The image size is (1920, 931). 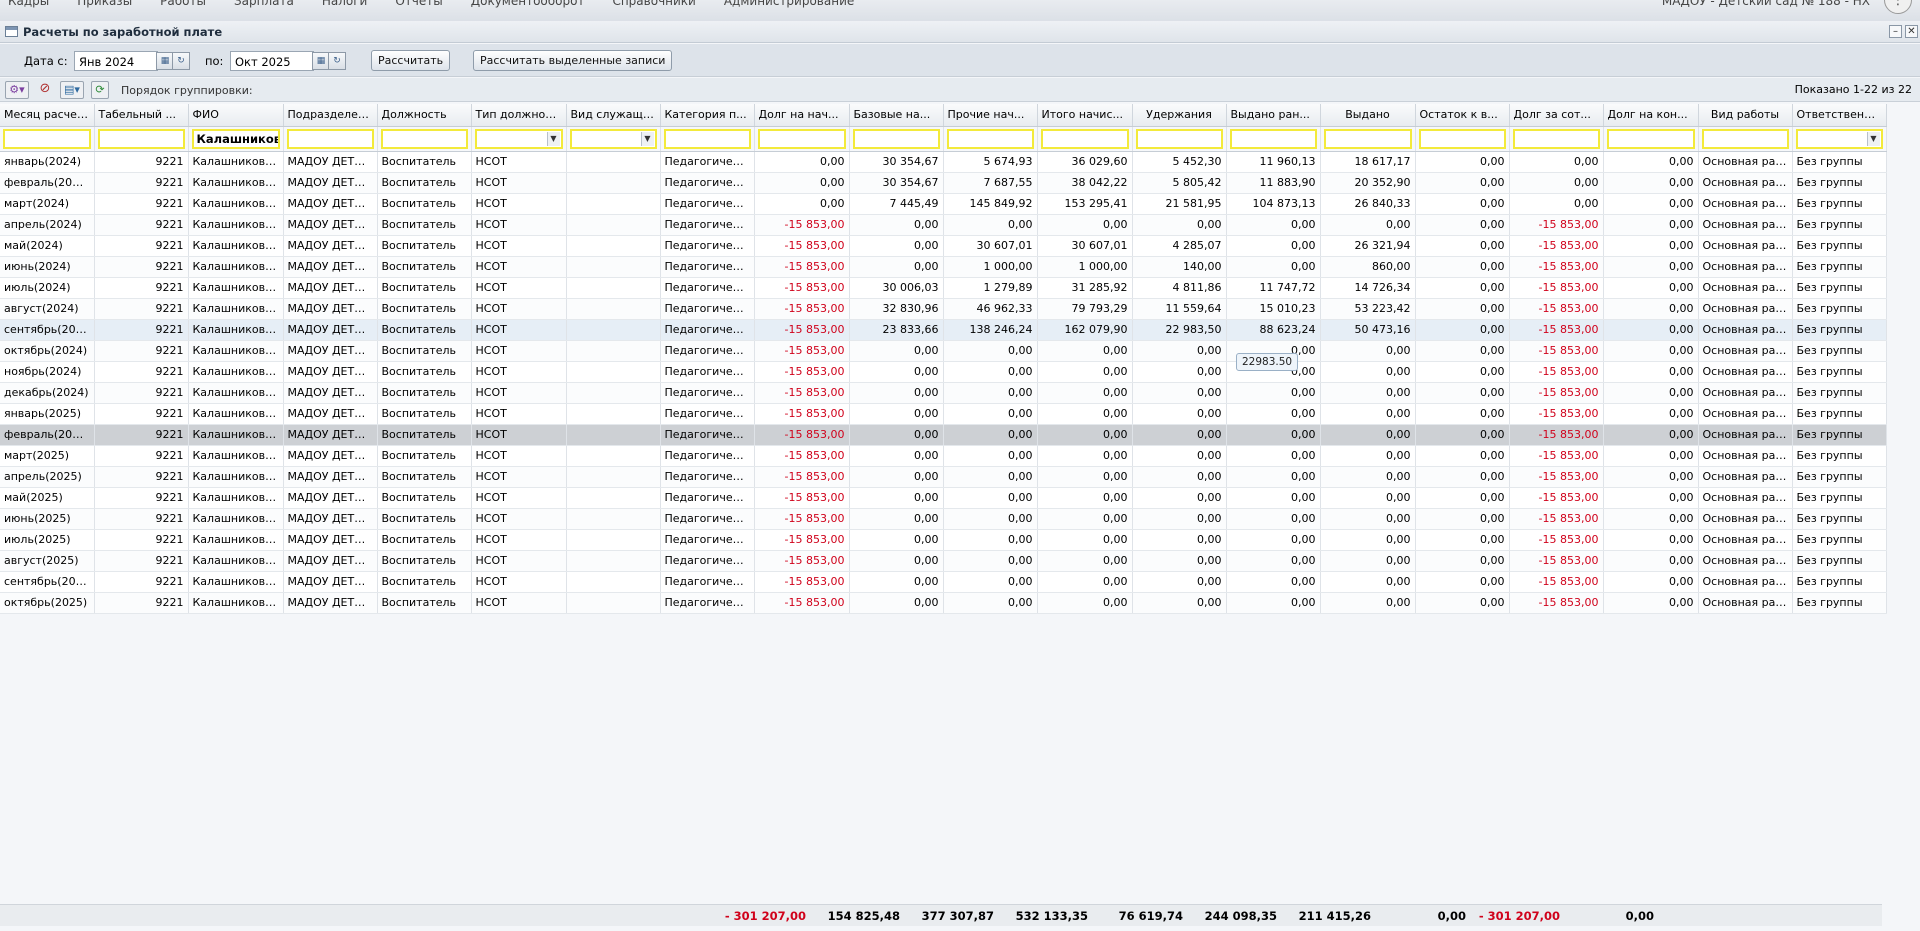 What do you see at coordinates (345, 4) in the screenshot?
I see `top-menu-item: Налоги` at bounding box center [345, 4].